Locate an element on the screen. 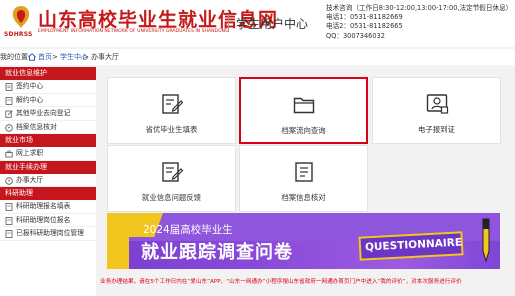  contact-line: 技术咨询（工作日8:30-12:00,13:00-17:00,法定节假日休息） is located at coordinates (419, 8).